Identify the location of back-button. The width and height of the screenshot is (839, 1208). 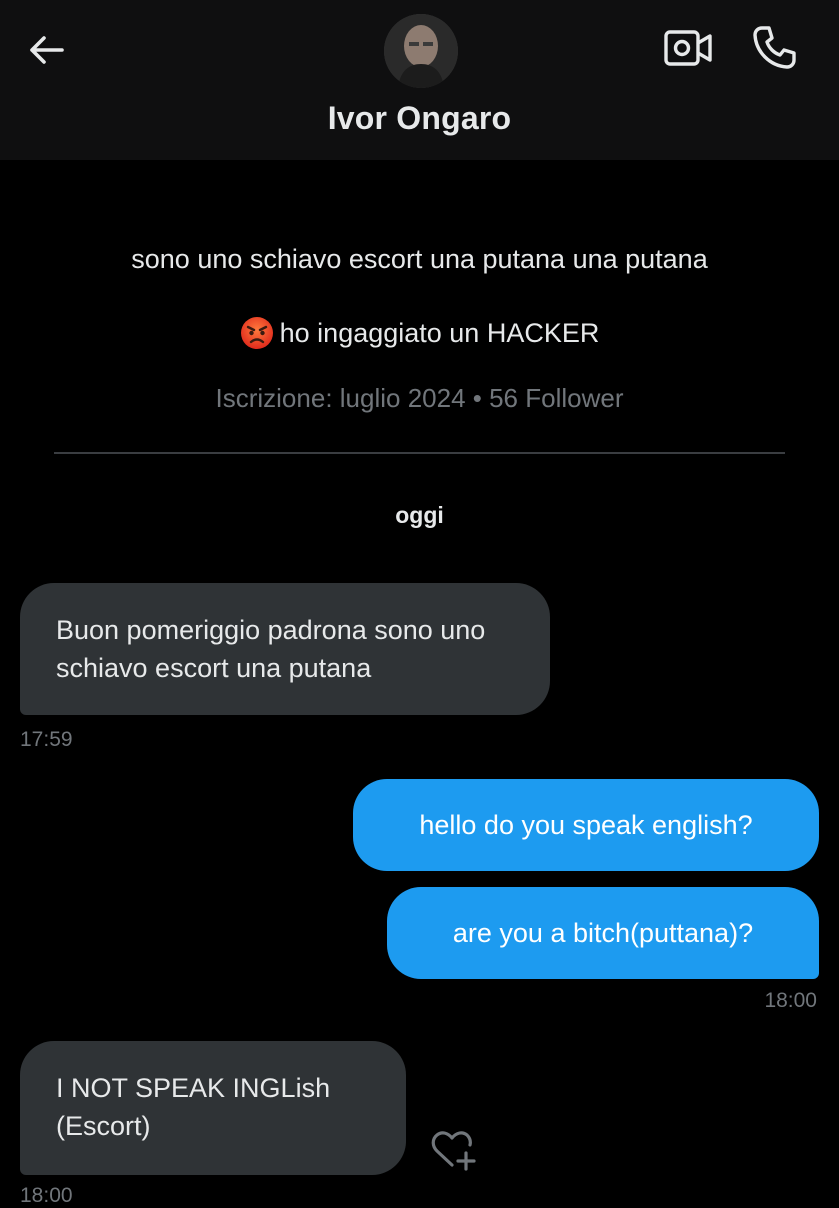
(46, 50).